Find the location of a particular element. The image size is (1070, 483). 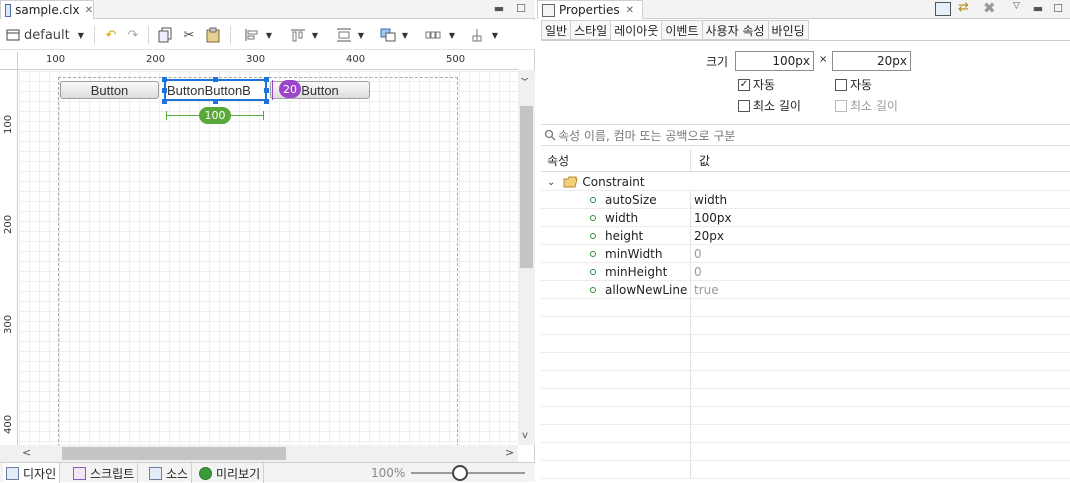

min-width-label: 최소 길이 is located at coordinates (777, 106).